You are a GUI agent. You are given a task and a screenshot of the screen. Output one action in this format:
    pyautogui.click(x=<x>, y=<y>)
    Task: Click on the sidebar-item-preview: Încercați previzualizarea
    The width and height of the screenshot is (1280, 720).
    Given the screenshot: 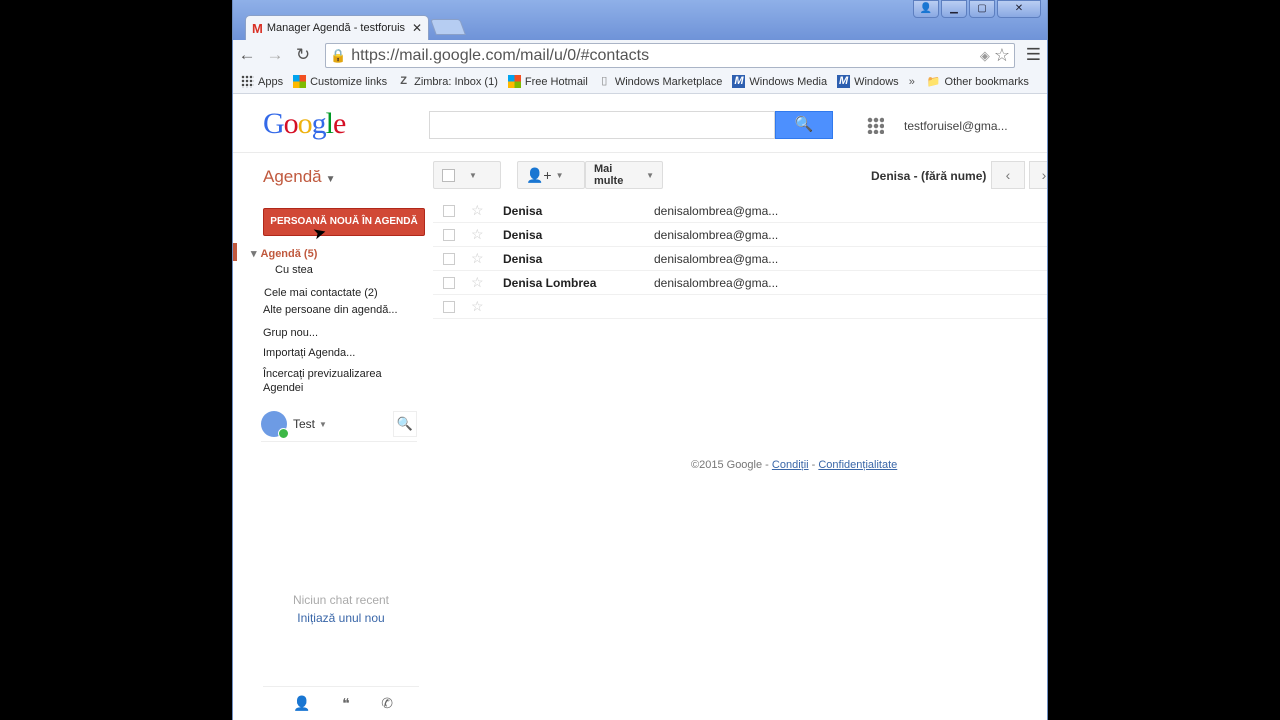 What is the action you would take?
    pyautogui.click(x=322, y=374)
    